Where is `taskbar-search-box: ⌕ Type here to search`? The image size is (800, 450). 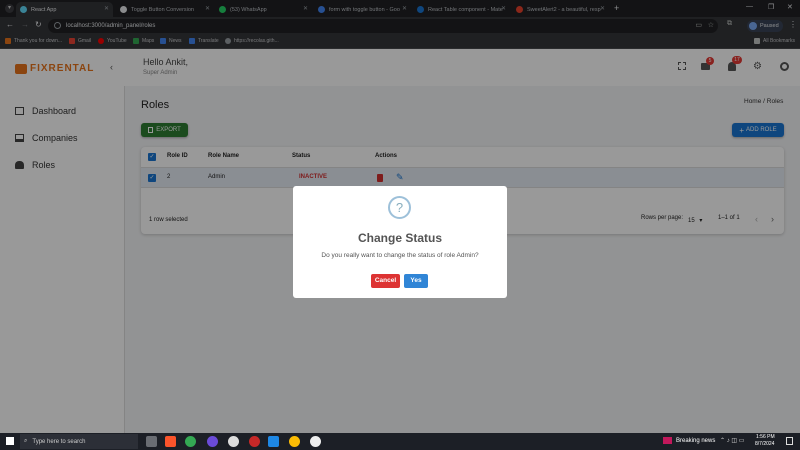 taskbar-search-box: ⌕ Type here to search is located at coordinates (79, 441).